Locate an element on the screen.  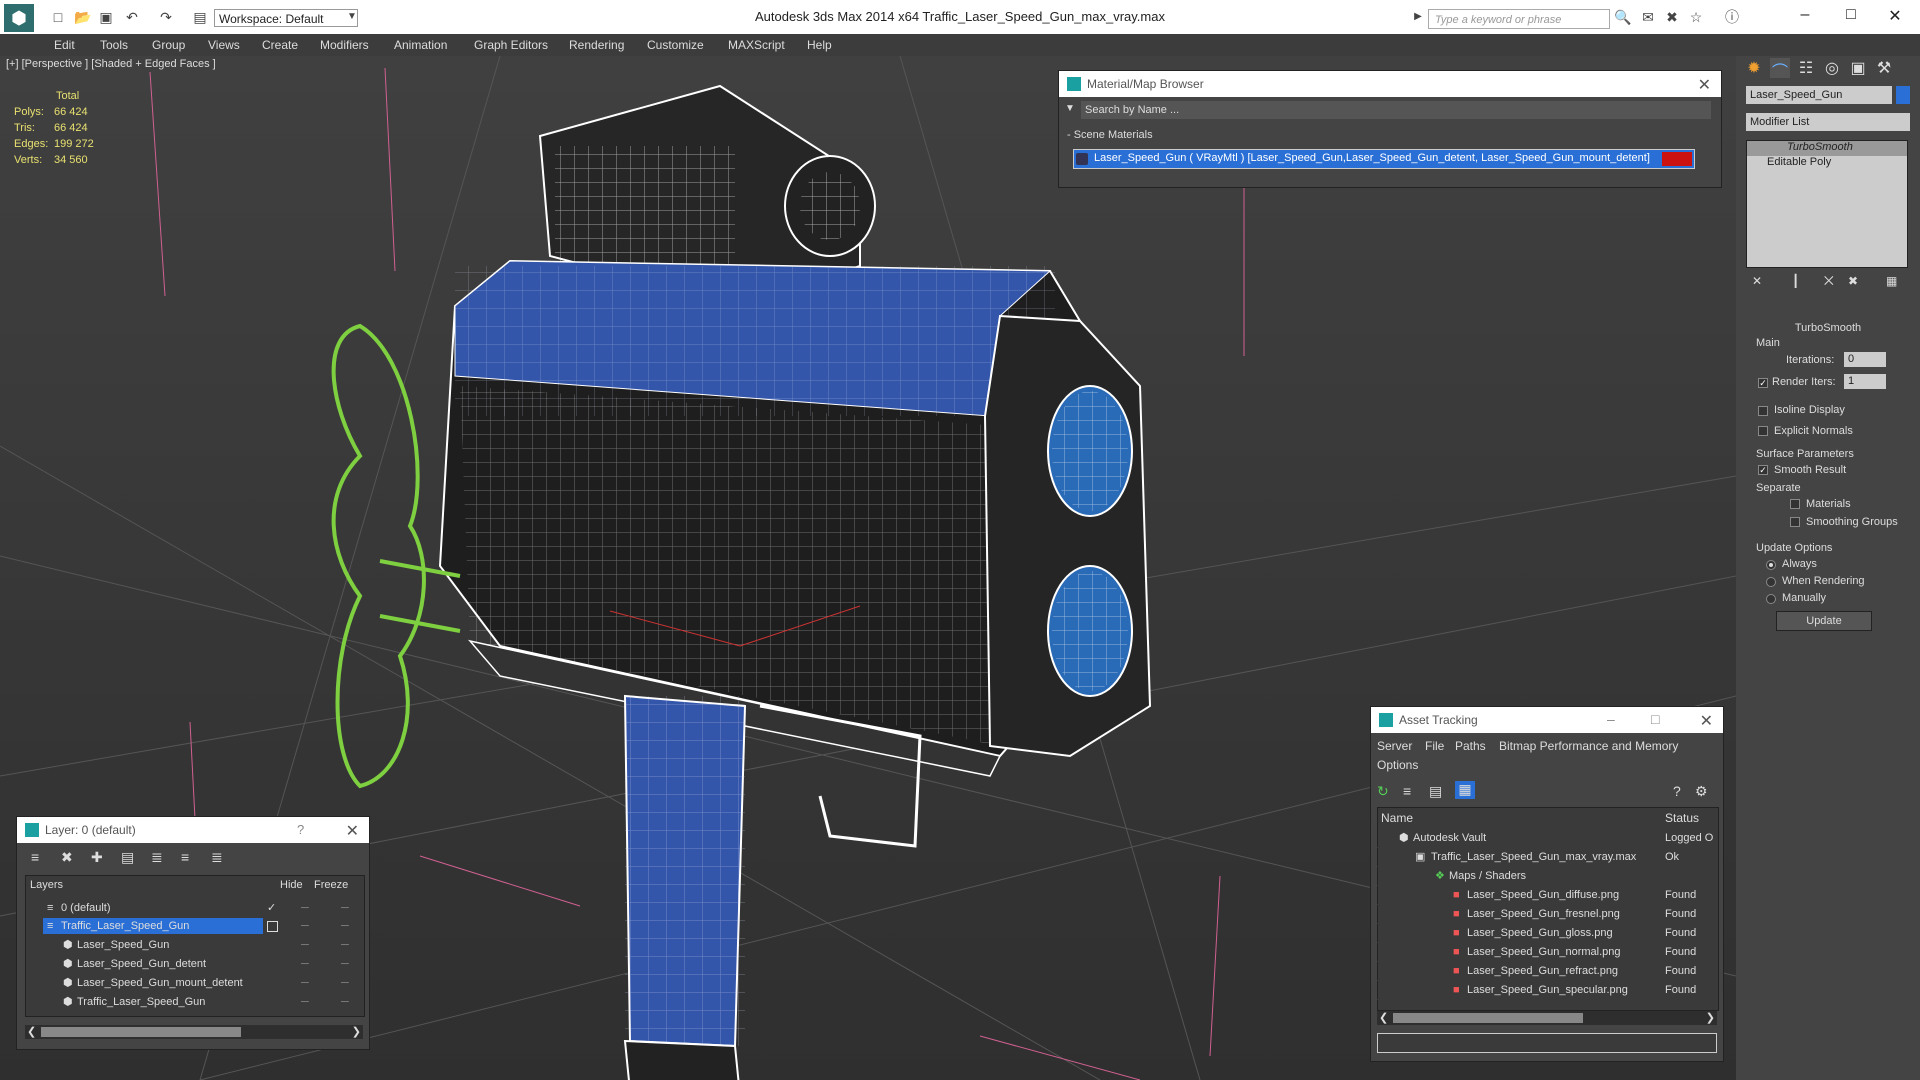
select-objects-icon: ▤ is located at coordinates (127, 857).